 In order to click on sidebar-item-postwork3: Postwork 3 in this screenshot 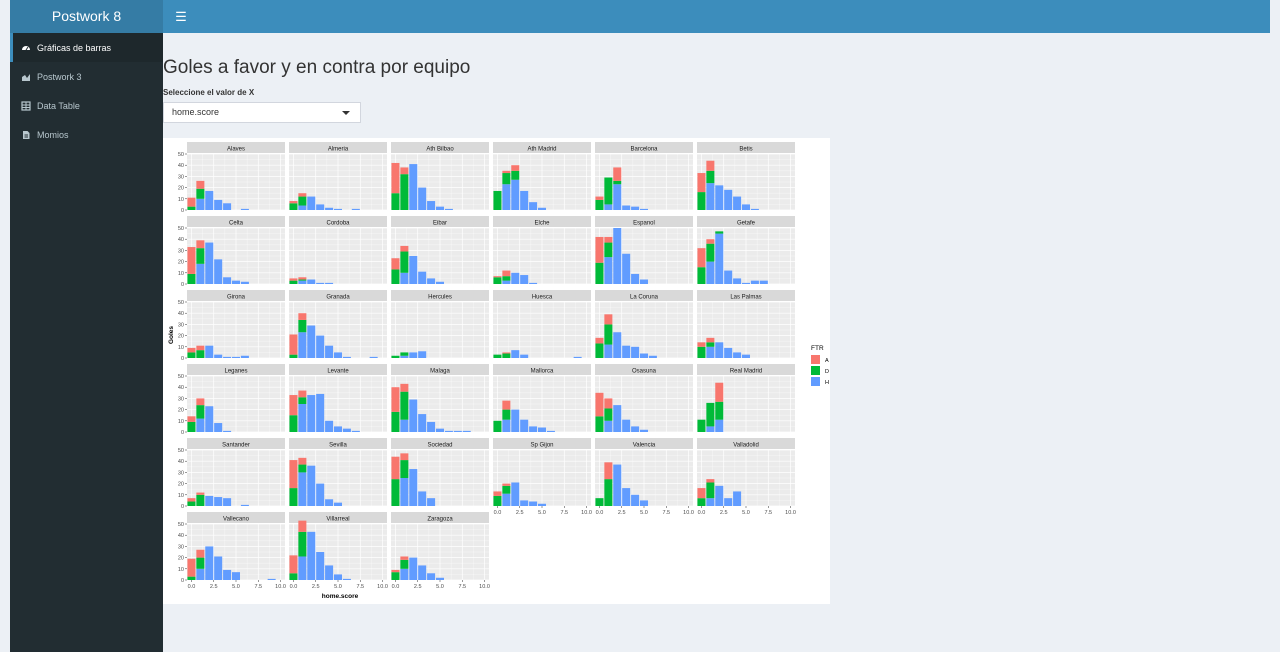, I will do `click(86, 76)`.